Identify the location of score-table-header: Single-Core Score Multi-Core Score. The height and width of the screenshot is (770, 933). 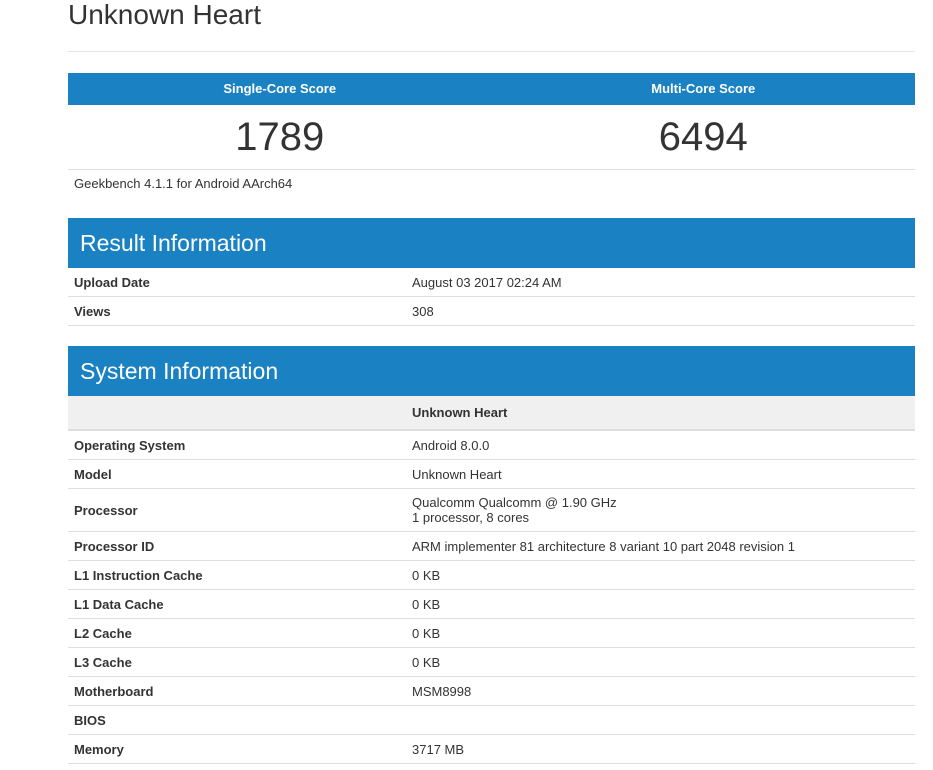
(491, 89).